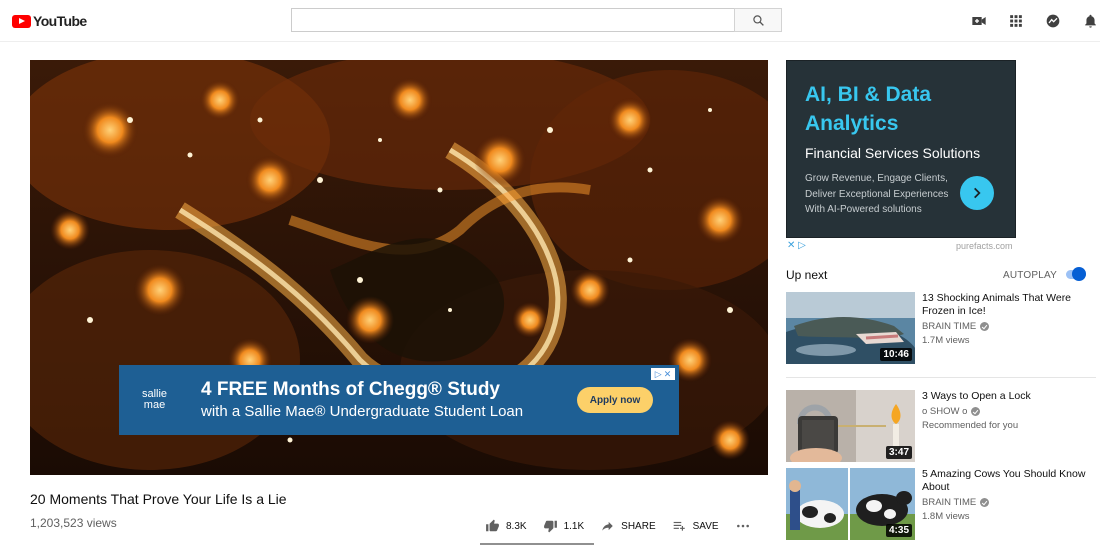 This screenshot has height=545, width=1100. Describe the element at coordinates (158, 499) in the screenshot. I see `video-title: 20 Moments That Prove Your Life Is a Lie` at that location.